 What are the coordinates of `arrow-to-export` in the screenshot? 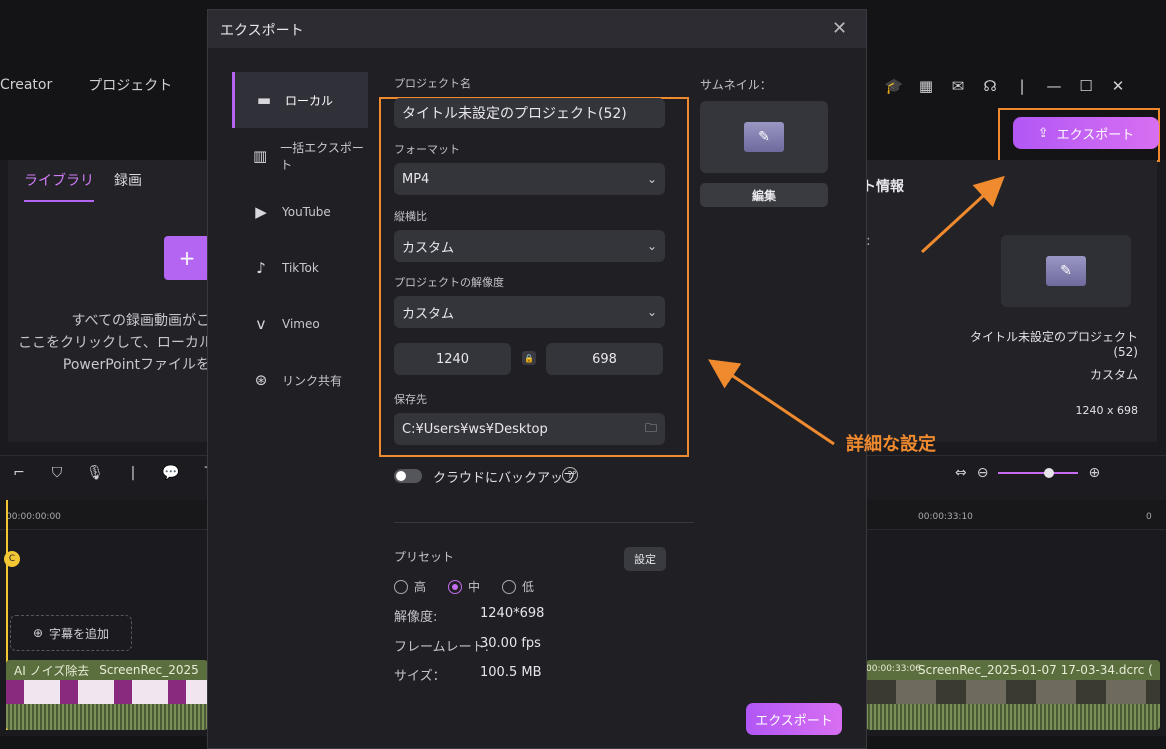 It's located at (962, 214).